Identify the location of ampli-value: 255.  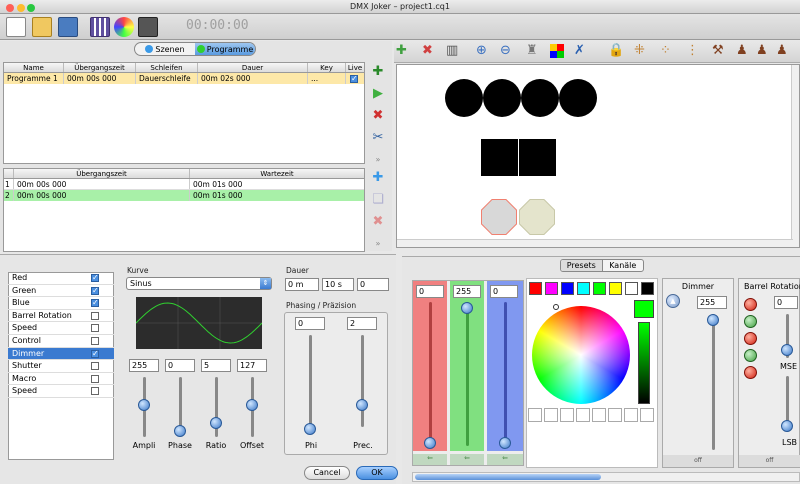
(144, 365).